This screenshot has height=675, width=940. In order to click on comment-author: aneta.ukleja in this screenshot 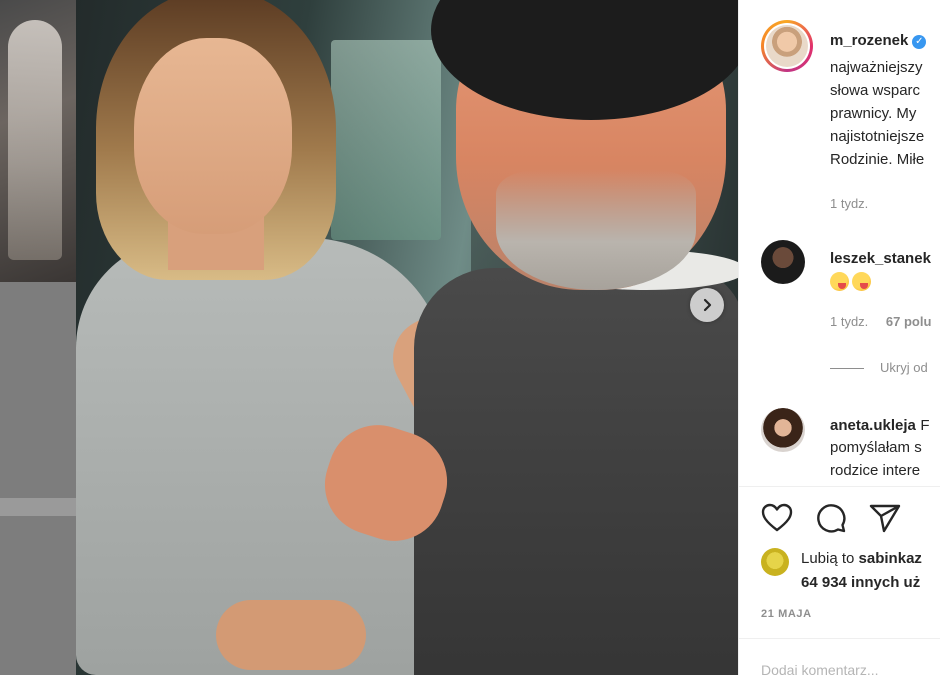, I will do `click(873, 425)`.